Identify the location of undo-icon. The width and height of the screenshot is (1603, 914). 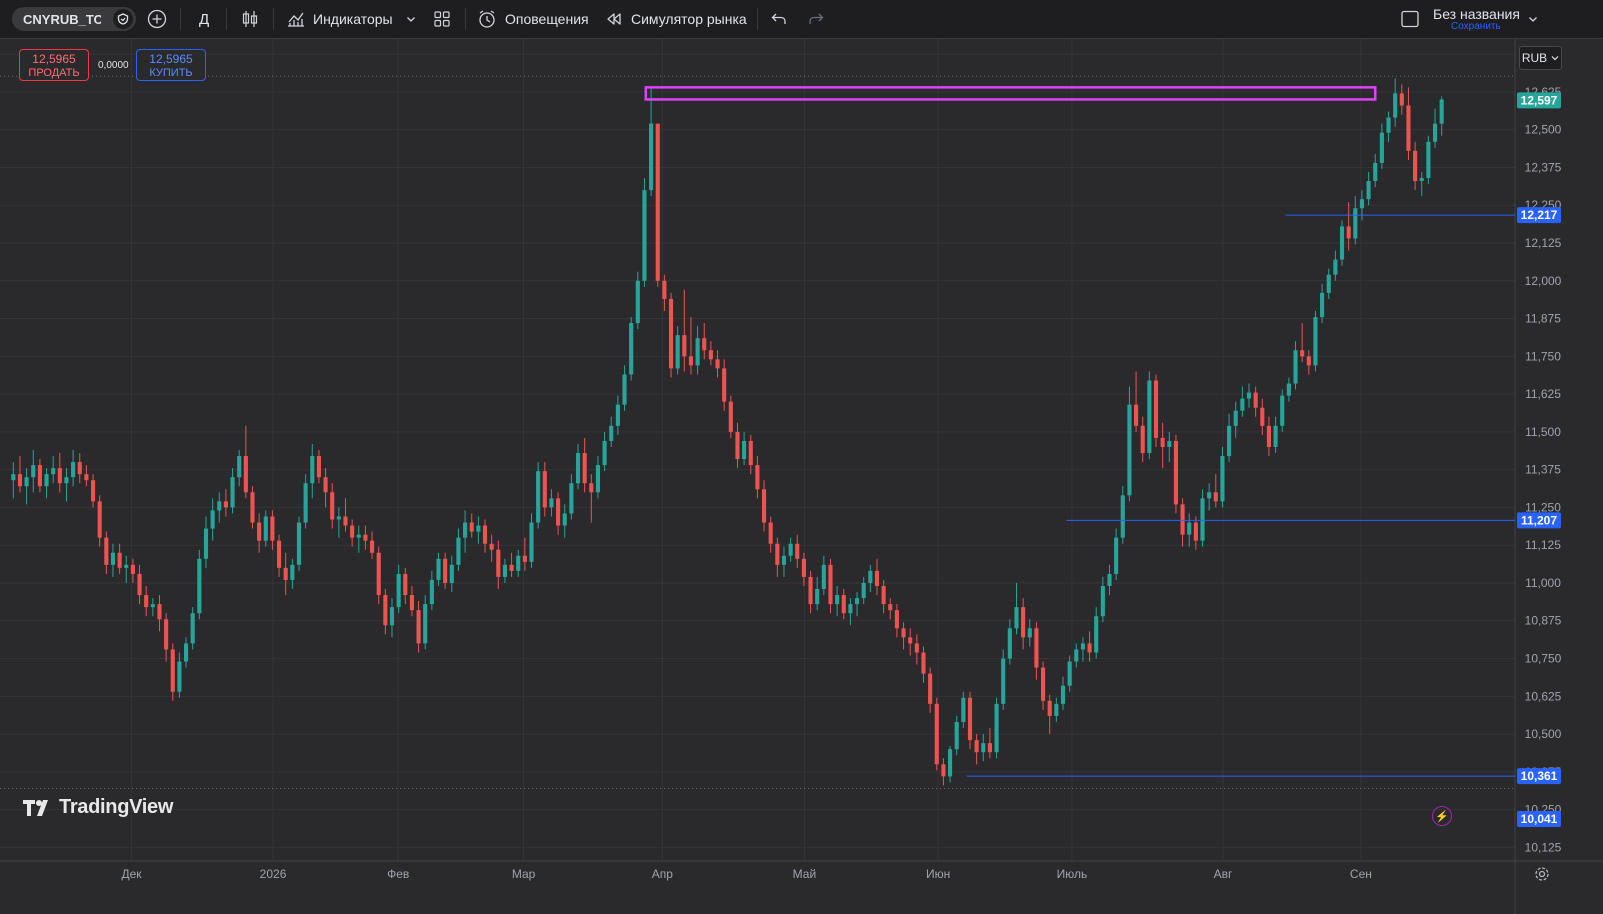
(778, 18).